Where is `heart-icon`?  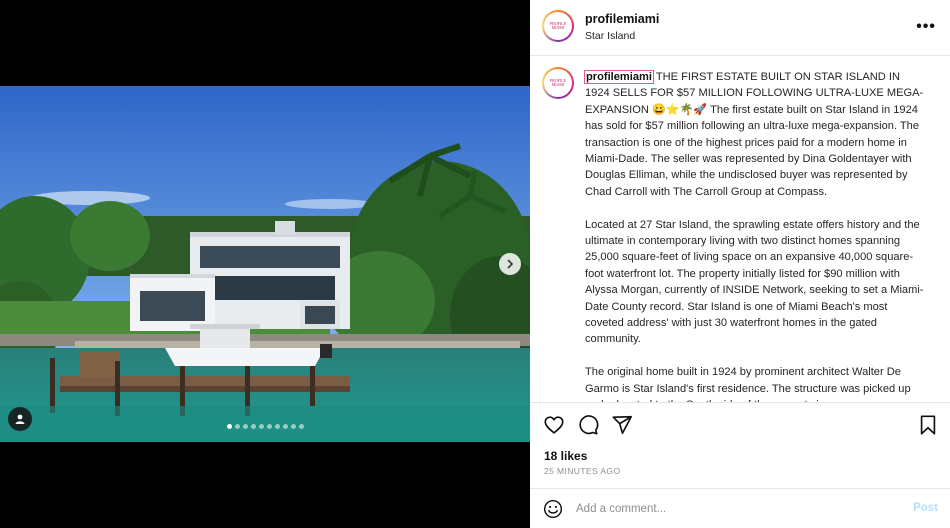
heart-icon is located at coordinates (554, 425).